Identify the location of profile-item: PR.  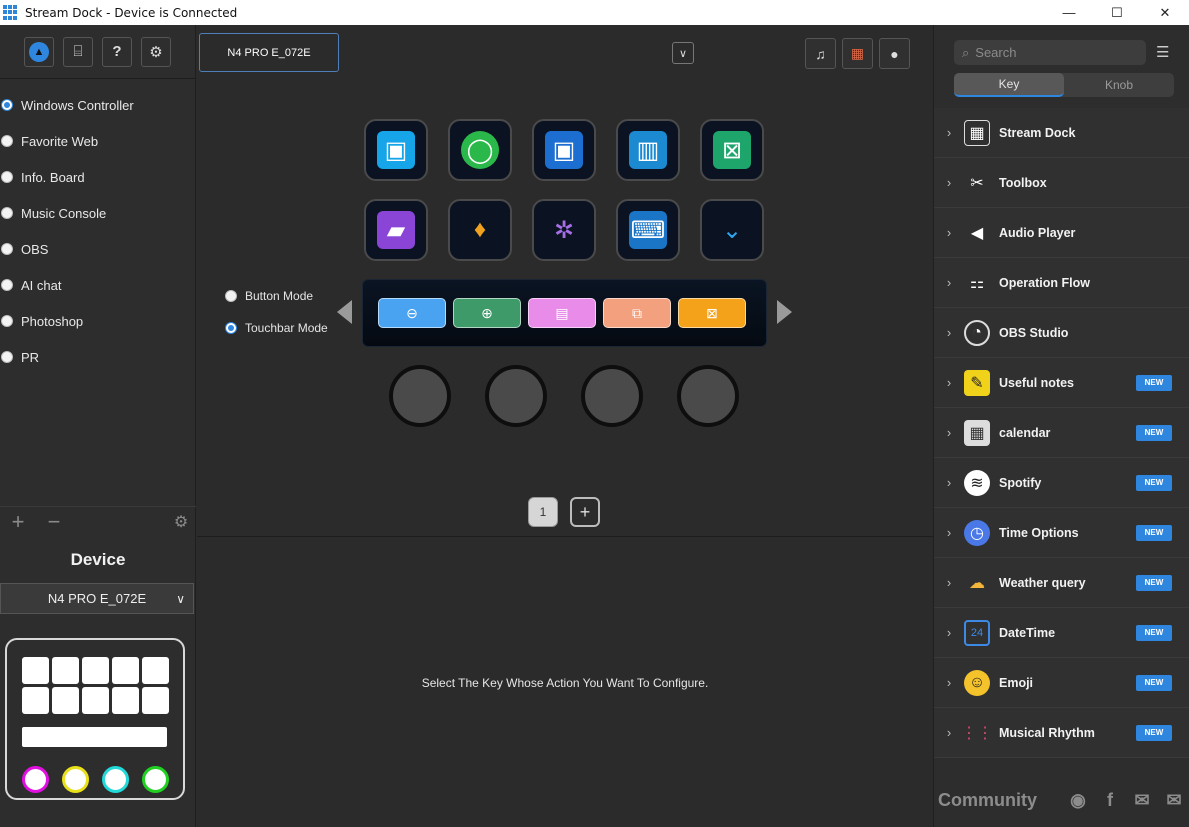
(97, 357).